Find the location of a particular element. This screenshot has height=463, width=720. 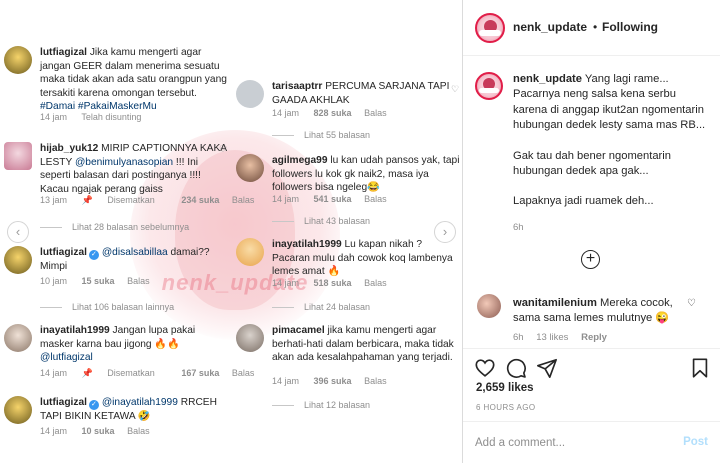

comment-meta: 14 jam 541 suka Balas is located at coordinates (329, 199).